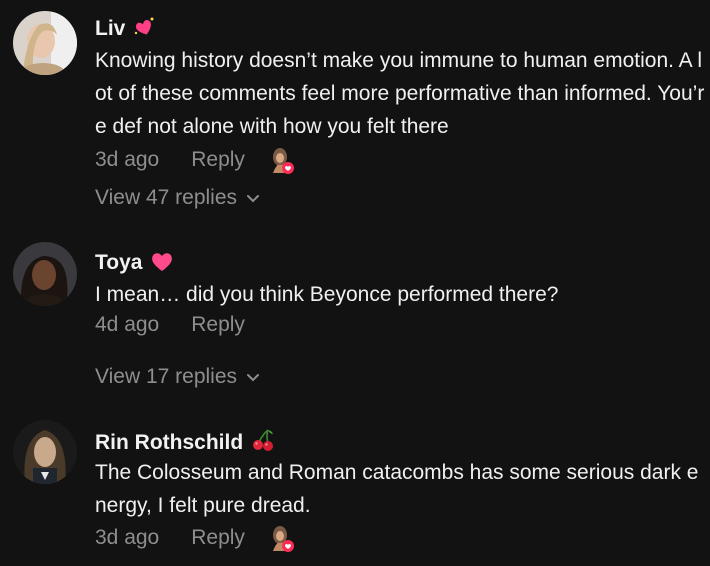 Image resolution: width=710 pixels, height=566 pixels. Describe the element at coordinates (127, 324) in the screenshot. I see `comment-time: 4d ago` at that location.